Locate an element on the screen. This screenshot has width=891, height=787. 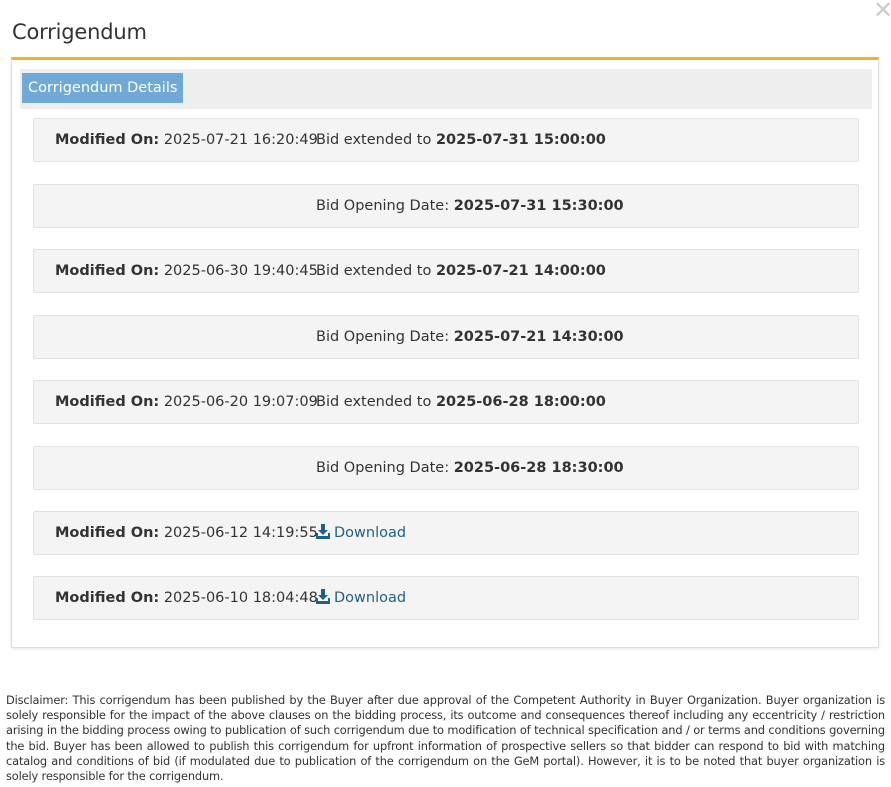
bid-opening-date: 2025-07-21 14:30:00 is located at coordinates (538, 337).